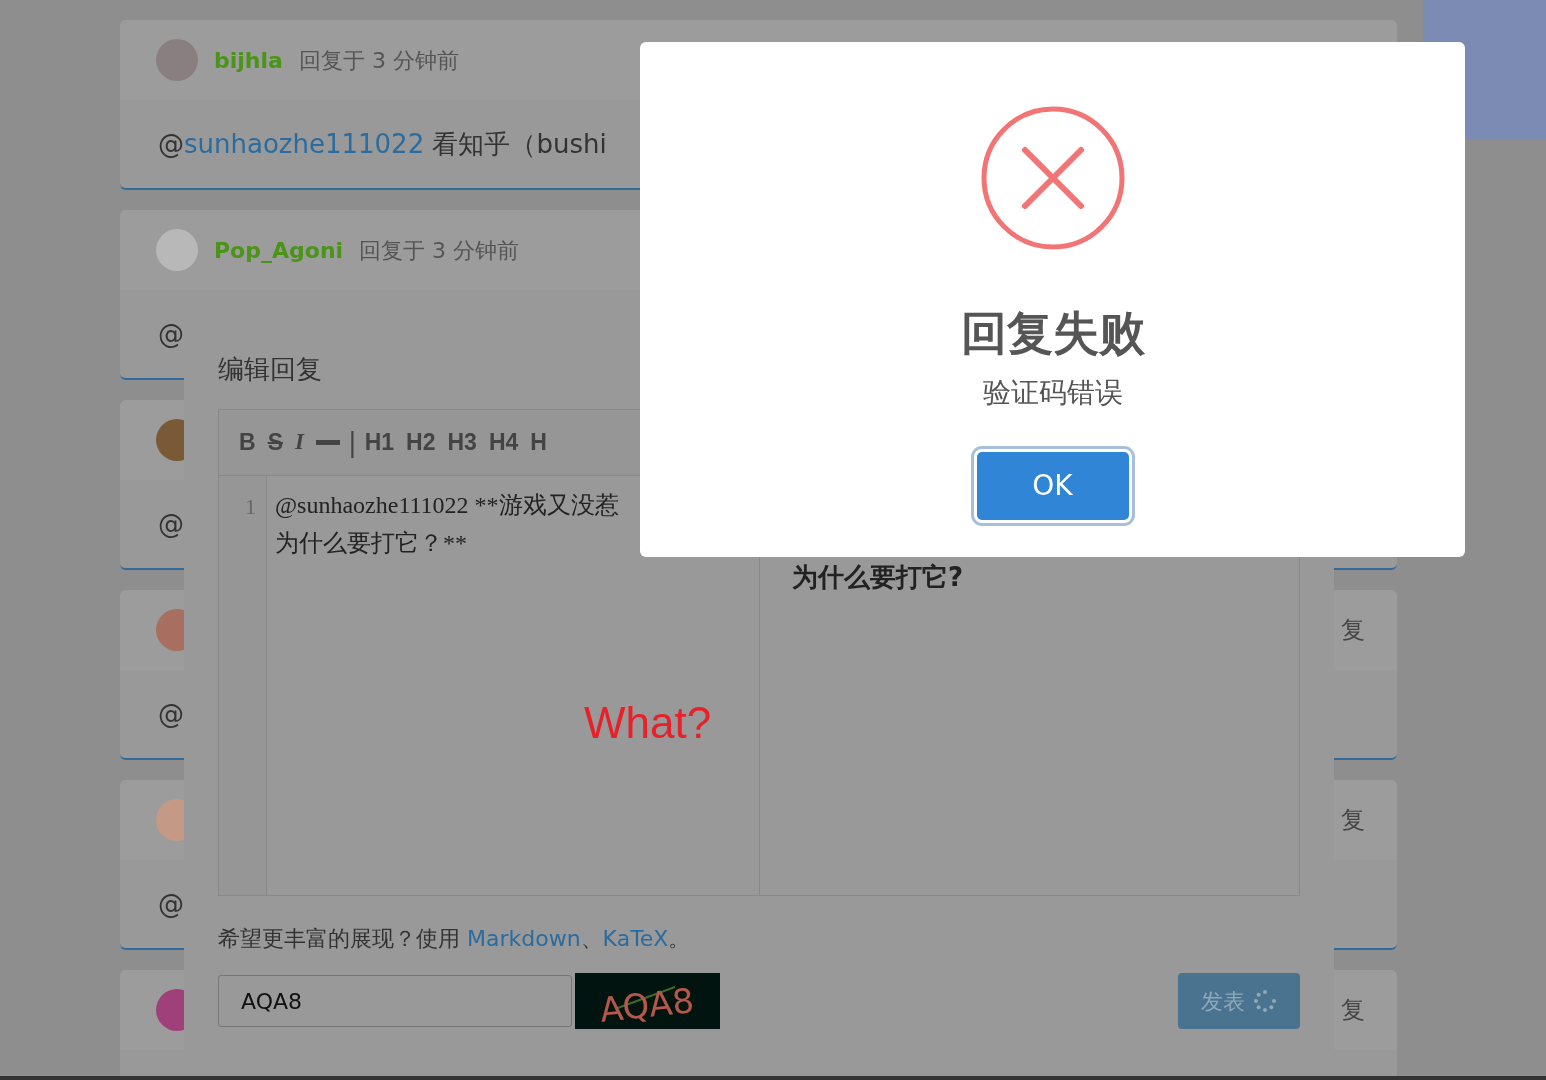 Image resolution: width=1546 pixels, height=1080 pixels. Describe the element at coordinates (648, 723) in the screenshot. I see `annotation-text: What?` at that location.